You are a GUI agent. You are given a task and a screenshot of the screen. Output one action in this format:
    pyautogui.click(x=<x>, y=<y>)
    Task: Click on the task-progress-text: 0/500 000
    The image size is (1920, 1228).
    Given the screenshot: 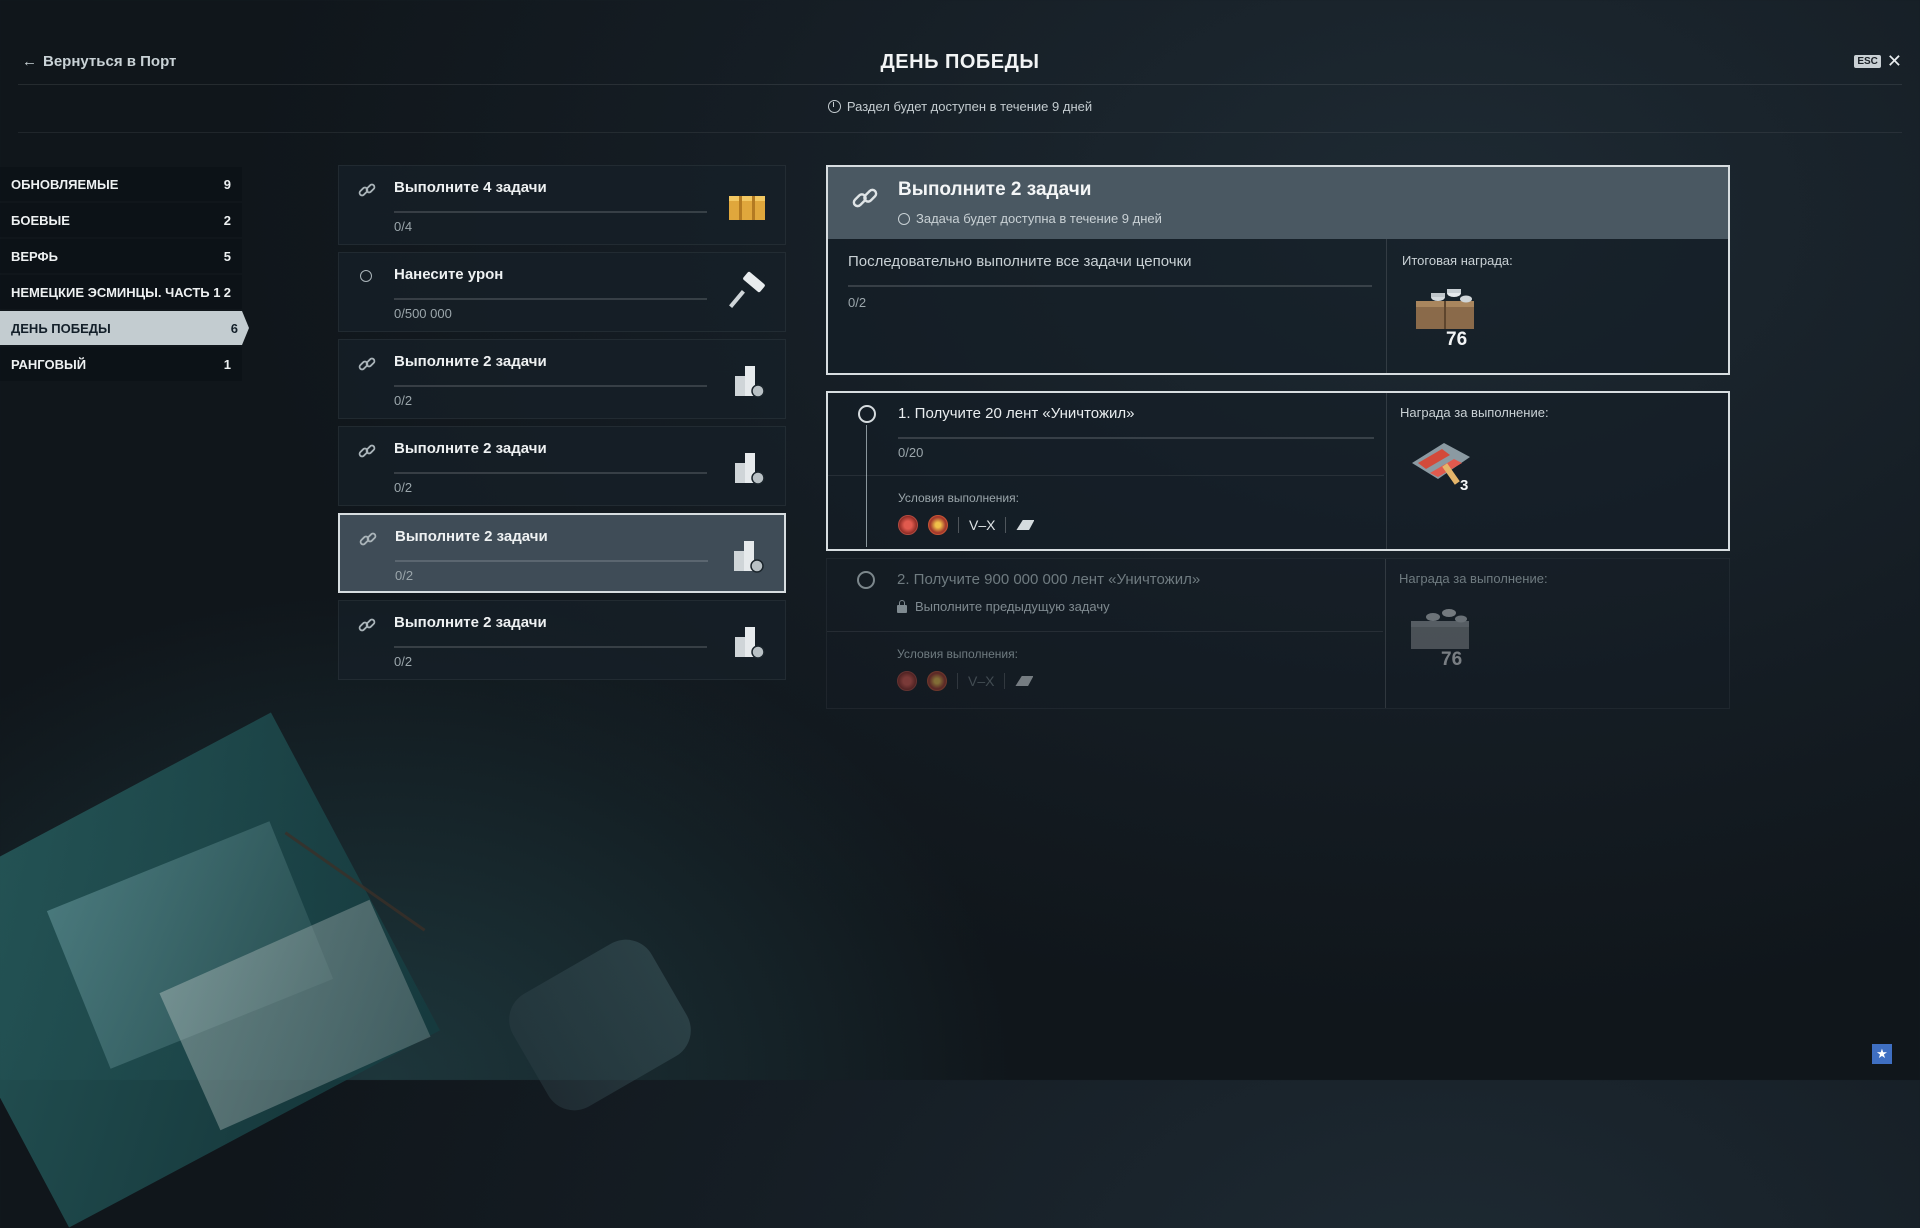 What is the action you would take?
    pyautogui.click(x=423, y=313)
    